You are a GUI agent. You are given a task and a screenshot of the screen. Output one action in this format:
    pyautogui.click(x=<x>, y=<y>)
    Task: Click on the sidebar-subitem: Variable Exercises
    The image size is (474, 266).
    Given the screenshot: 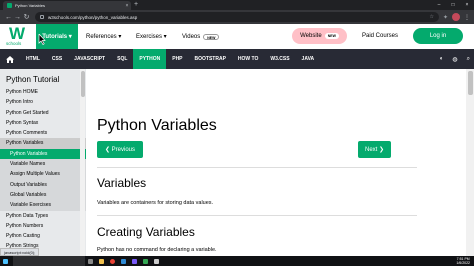 What is the action you would take?
    pyautogui.click(x=43, y=205)
    